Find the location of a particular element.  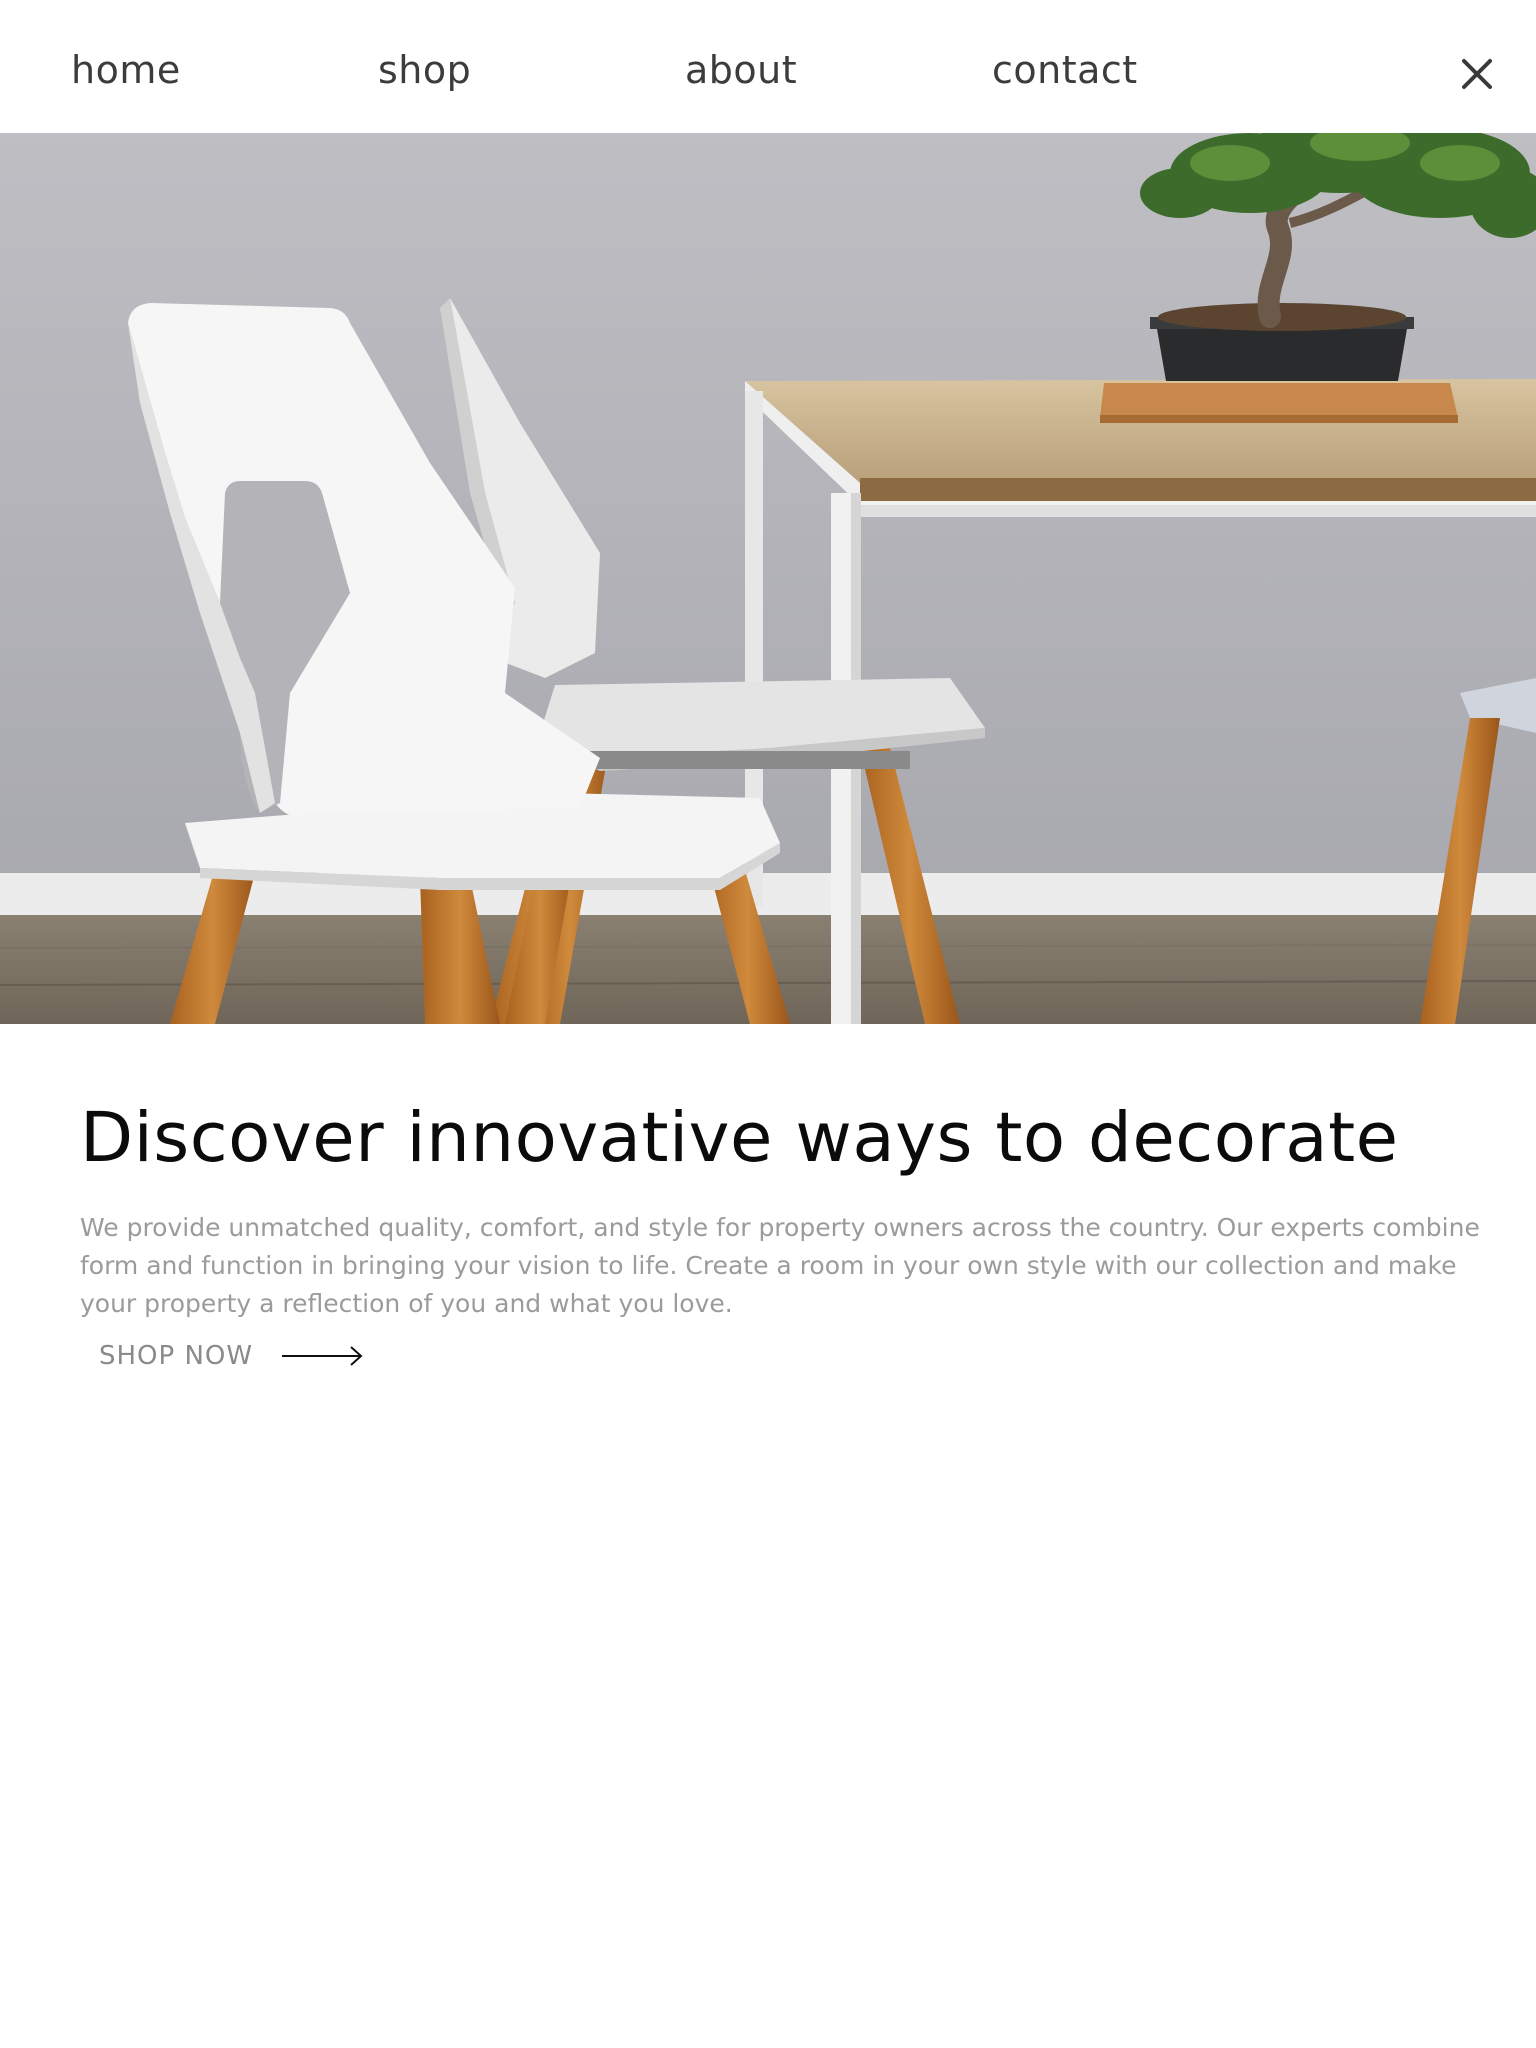

close-icon is located at coordinates (1477, 74).